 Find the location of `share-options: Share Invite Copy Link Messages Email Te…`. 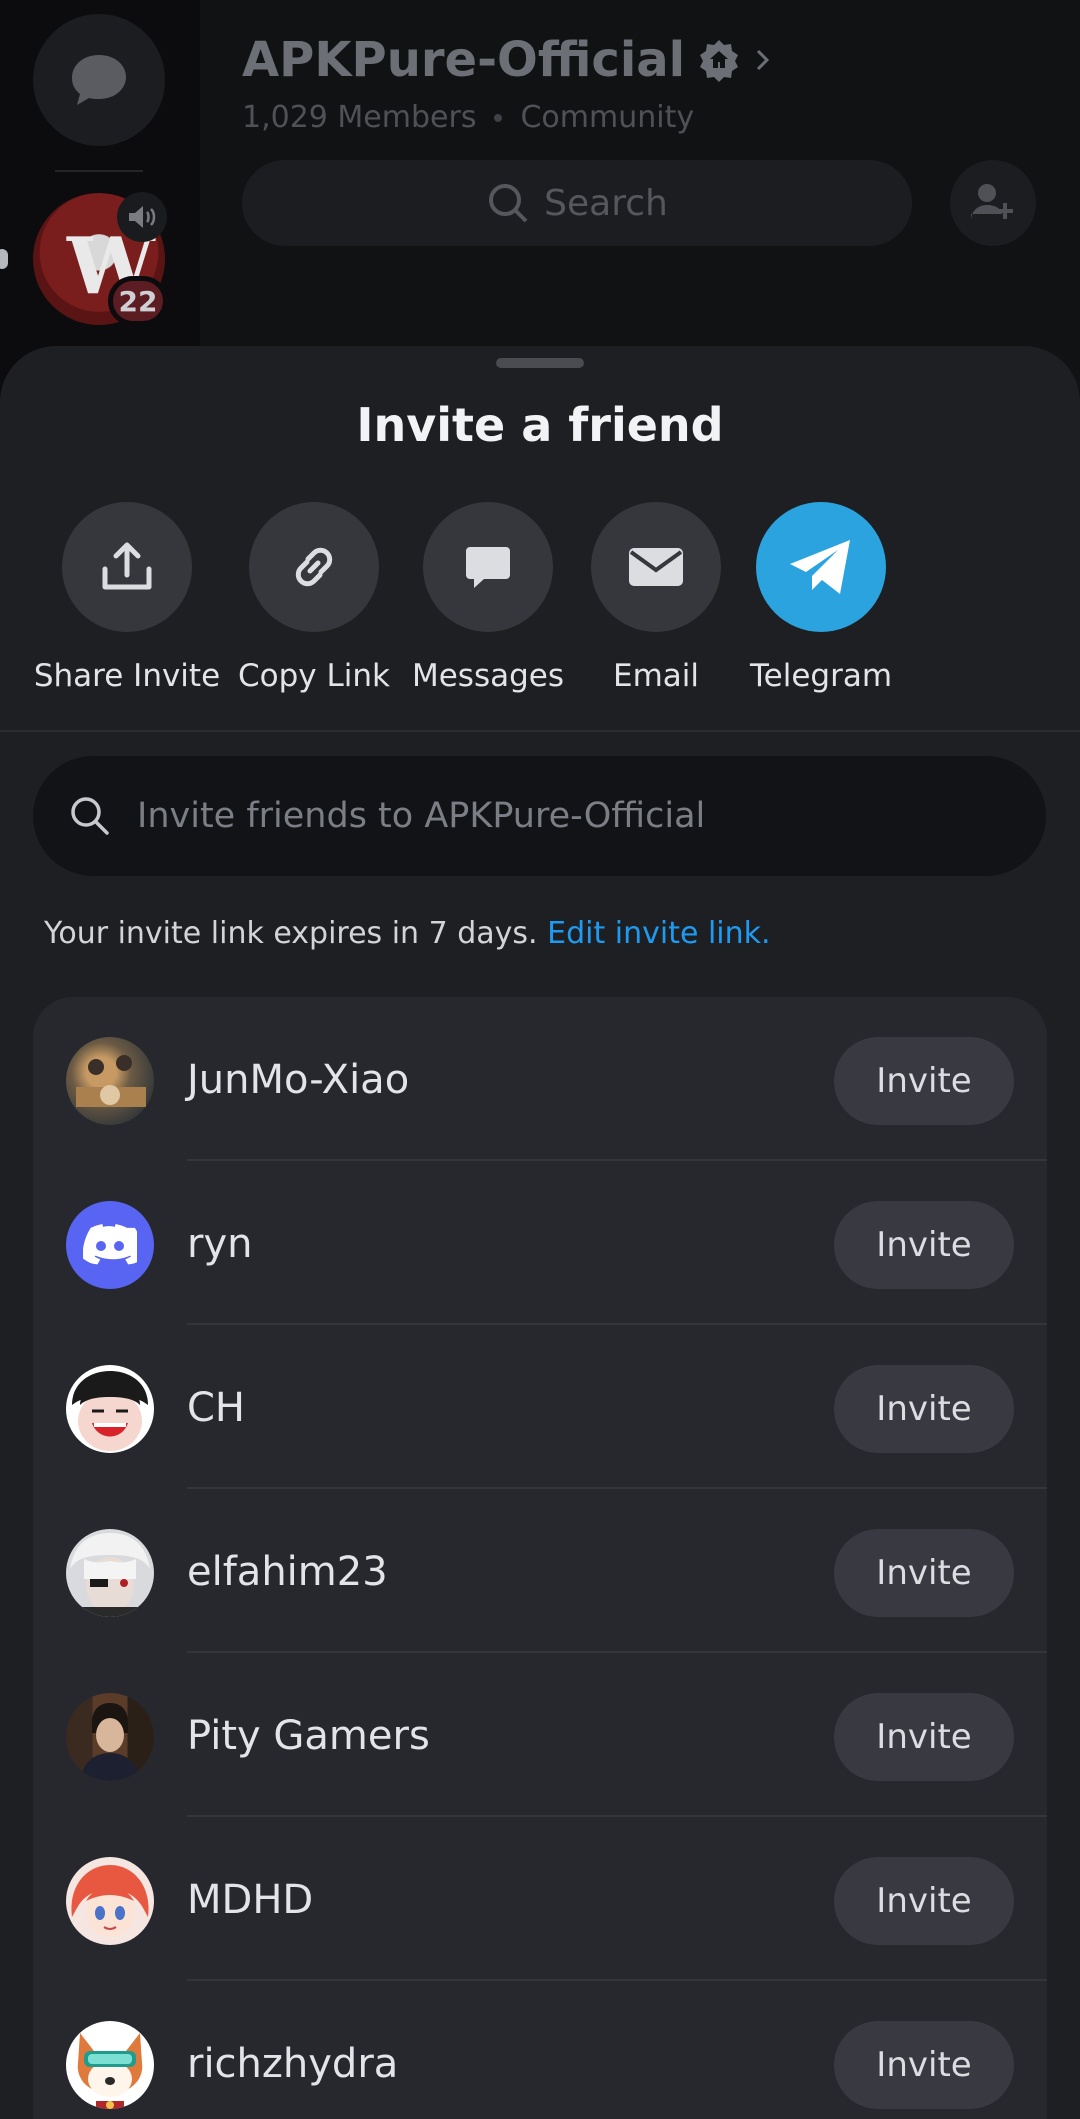

share-options: Share Invite Copy Link Messages Email Te… is located at coordinates (540, 602).